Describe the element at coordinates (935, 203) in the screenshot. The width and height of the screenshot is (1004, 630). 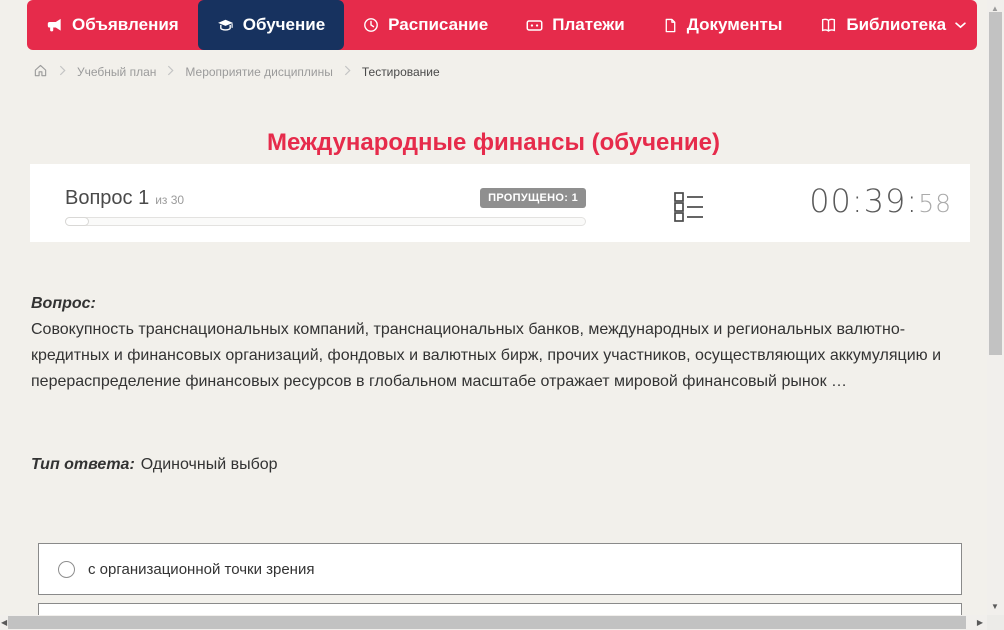
I see `timer-seconds: 58` at that location.